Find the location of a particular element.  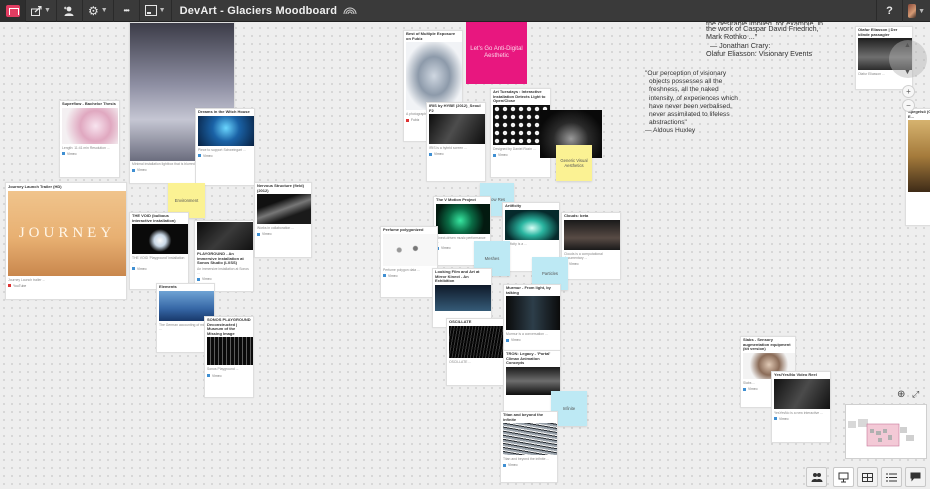

fubiz-icon is located at coordinates (407, 120).